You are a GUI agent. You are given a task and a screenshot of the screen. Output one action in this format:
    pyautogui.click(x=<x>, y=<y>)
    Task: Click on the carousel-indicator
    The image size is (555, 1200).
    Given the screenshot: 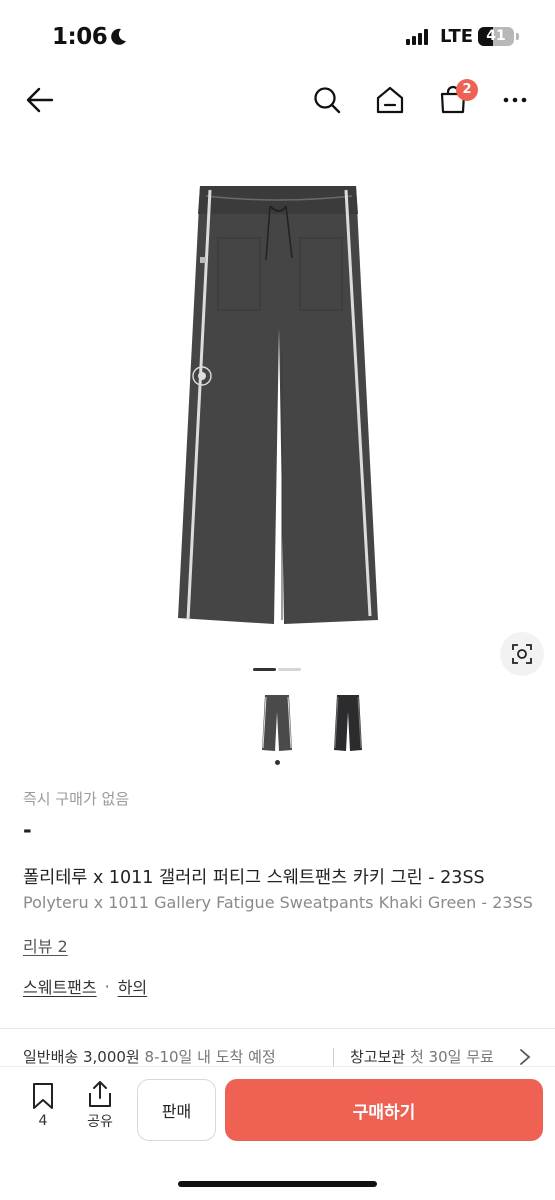 What is the action you would take?
    pyautogui.click(x=289, y=669)
    